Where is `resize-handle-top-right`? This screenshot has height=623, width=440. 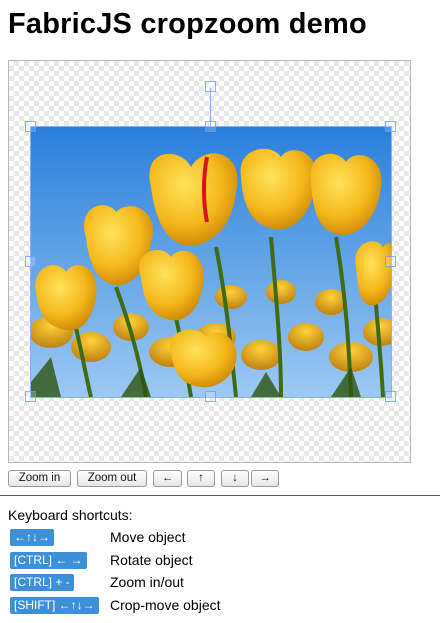
resize-handle-top-right is located at coordinates (390, 126).